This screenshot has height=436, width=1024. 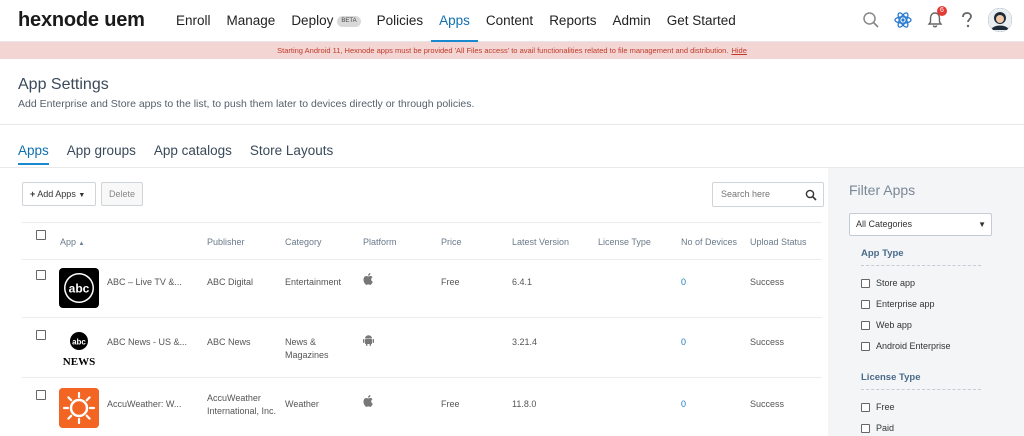 What do you see at coordinates (778, 242) in the screenshot?
I see `col-upload-status: Upload Status` at bounding box center [778, 242].